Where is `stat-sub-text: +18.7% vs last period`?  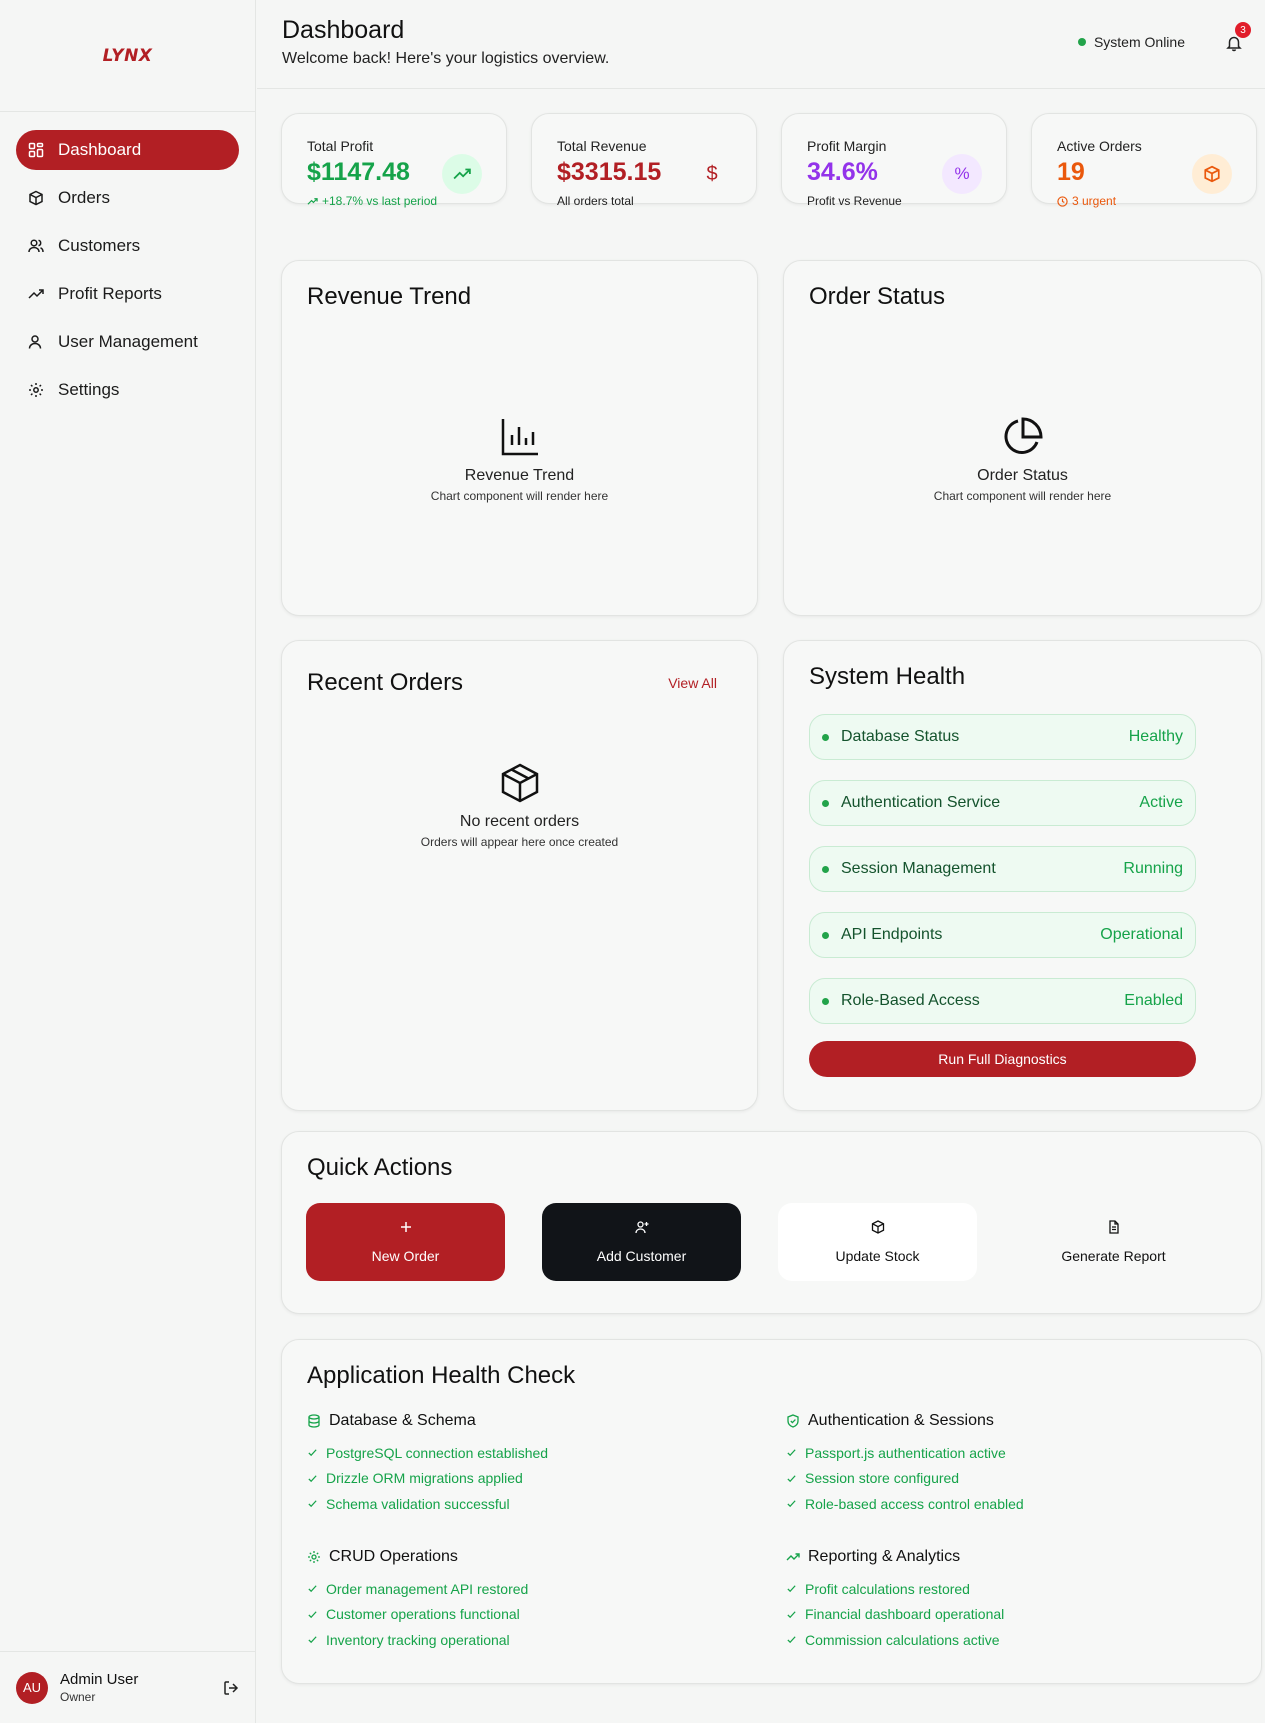
stat-sub-text: +18.7% vs last period is located at coordinates (380, 201).